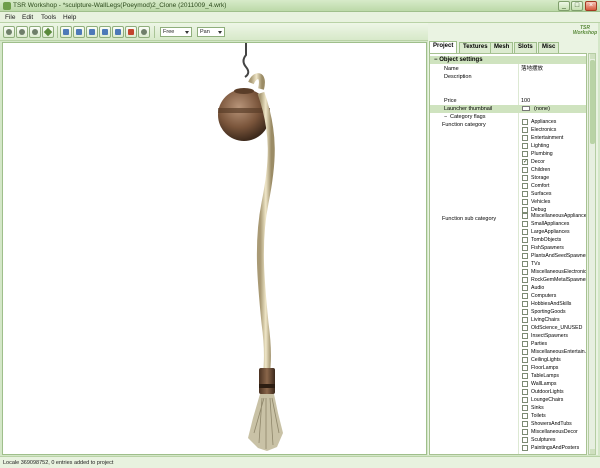 This screenshot has width=600, height=468. I want to click on frame-icon, so click(79, 32).